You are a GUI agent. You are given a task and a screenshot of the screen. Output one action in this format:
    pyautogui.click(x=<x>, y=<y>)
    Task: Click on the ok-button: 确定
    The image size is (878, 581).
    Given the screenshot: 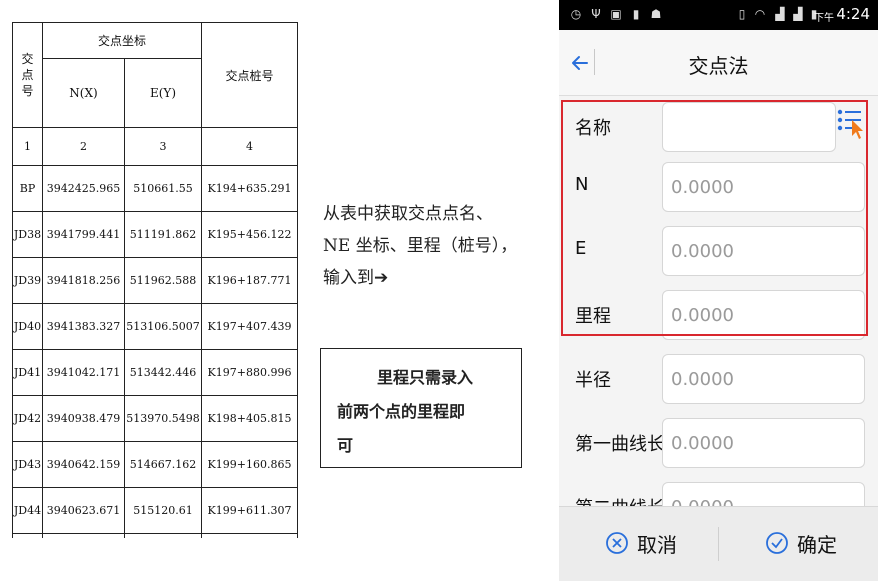 What is the action you would take?
    pyautogui.click(x=801, y=543)
    